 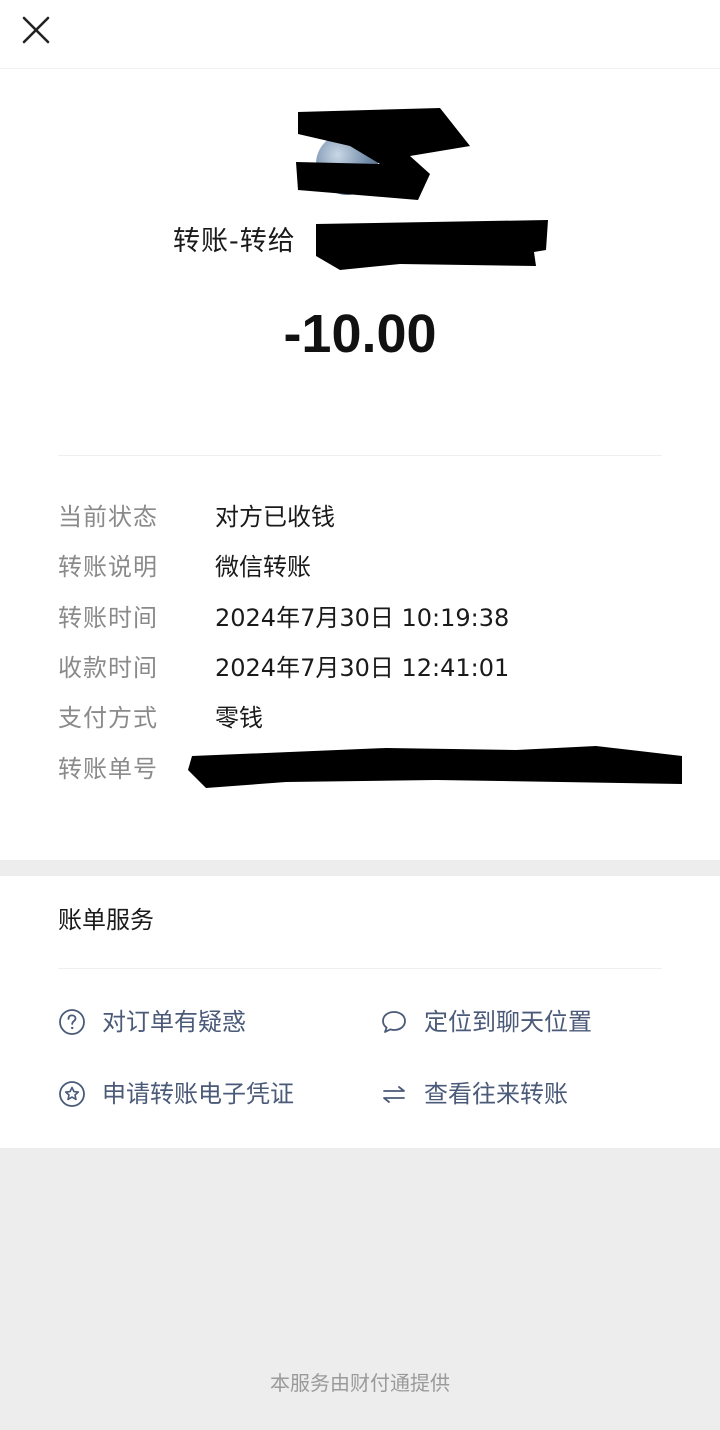 What do you see at coordinates (368, 567) in the screenshot?
I see `detail-row-description: 转账说明 微信转账` at bounding box center [368, 567].